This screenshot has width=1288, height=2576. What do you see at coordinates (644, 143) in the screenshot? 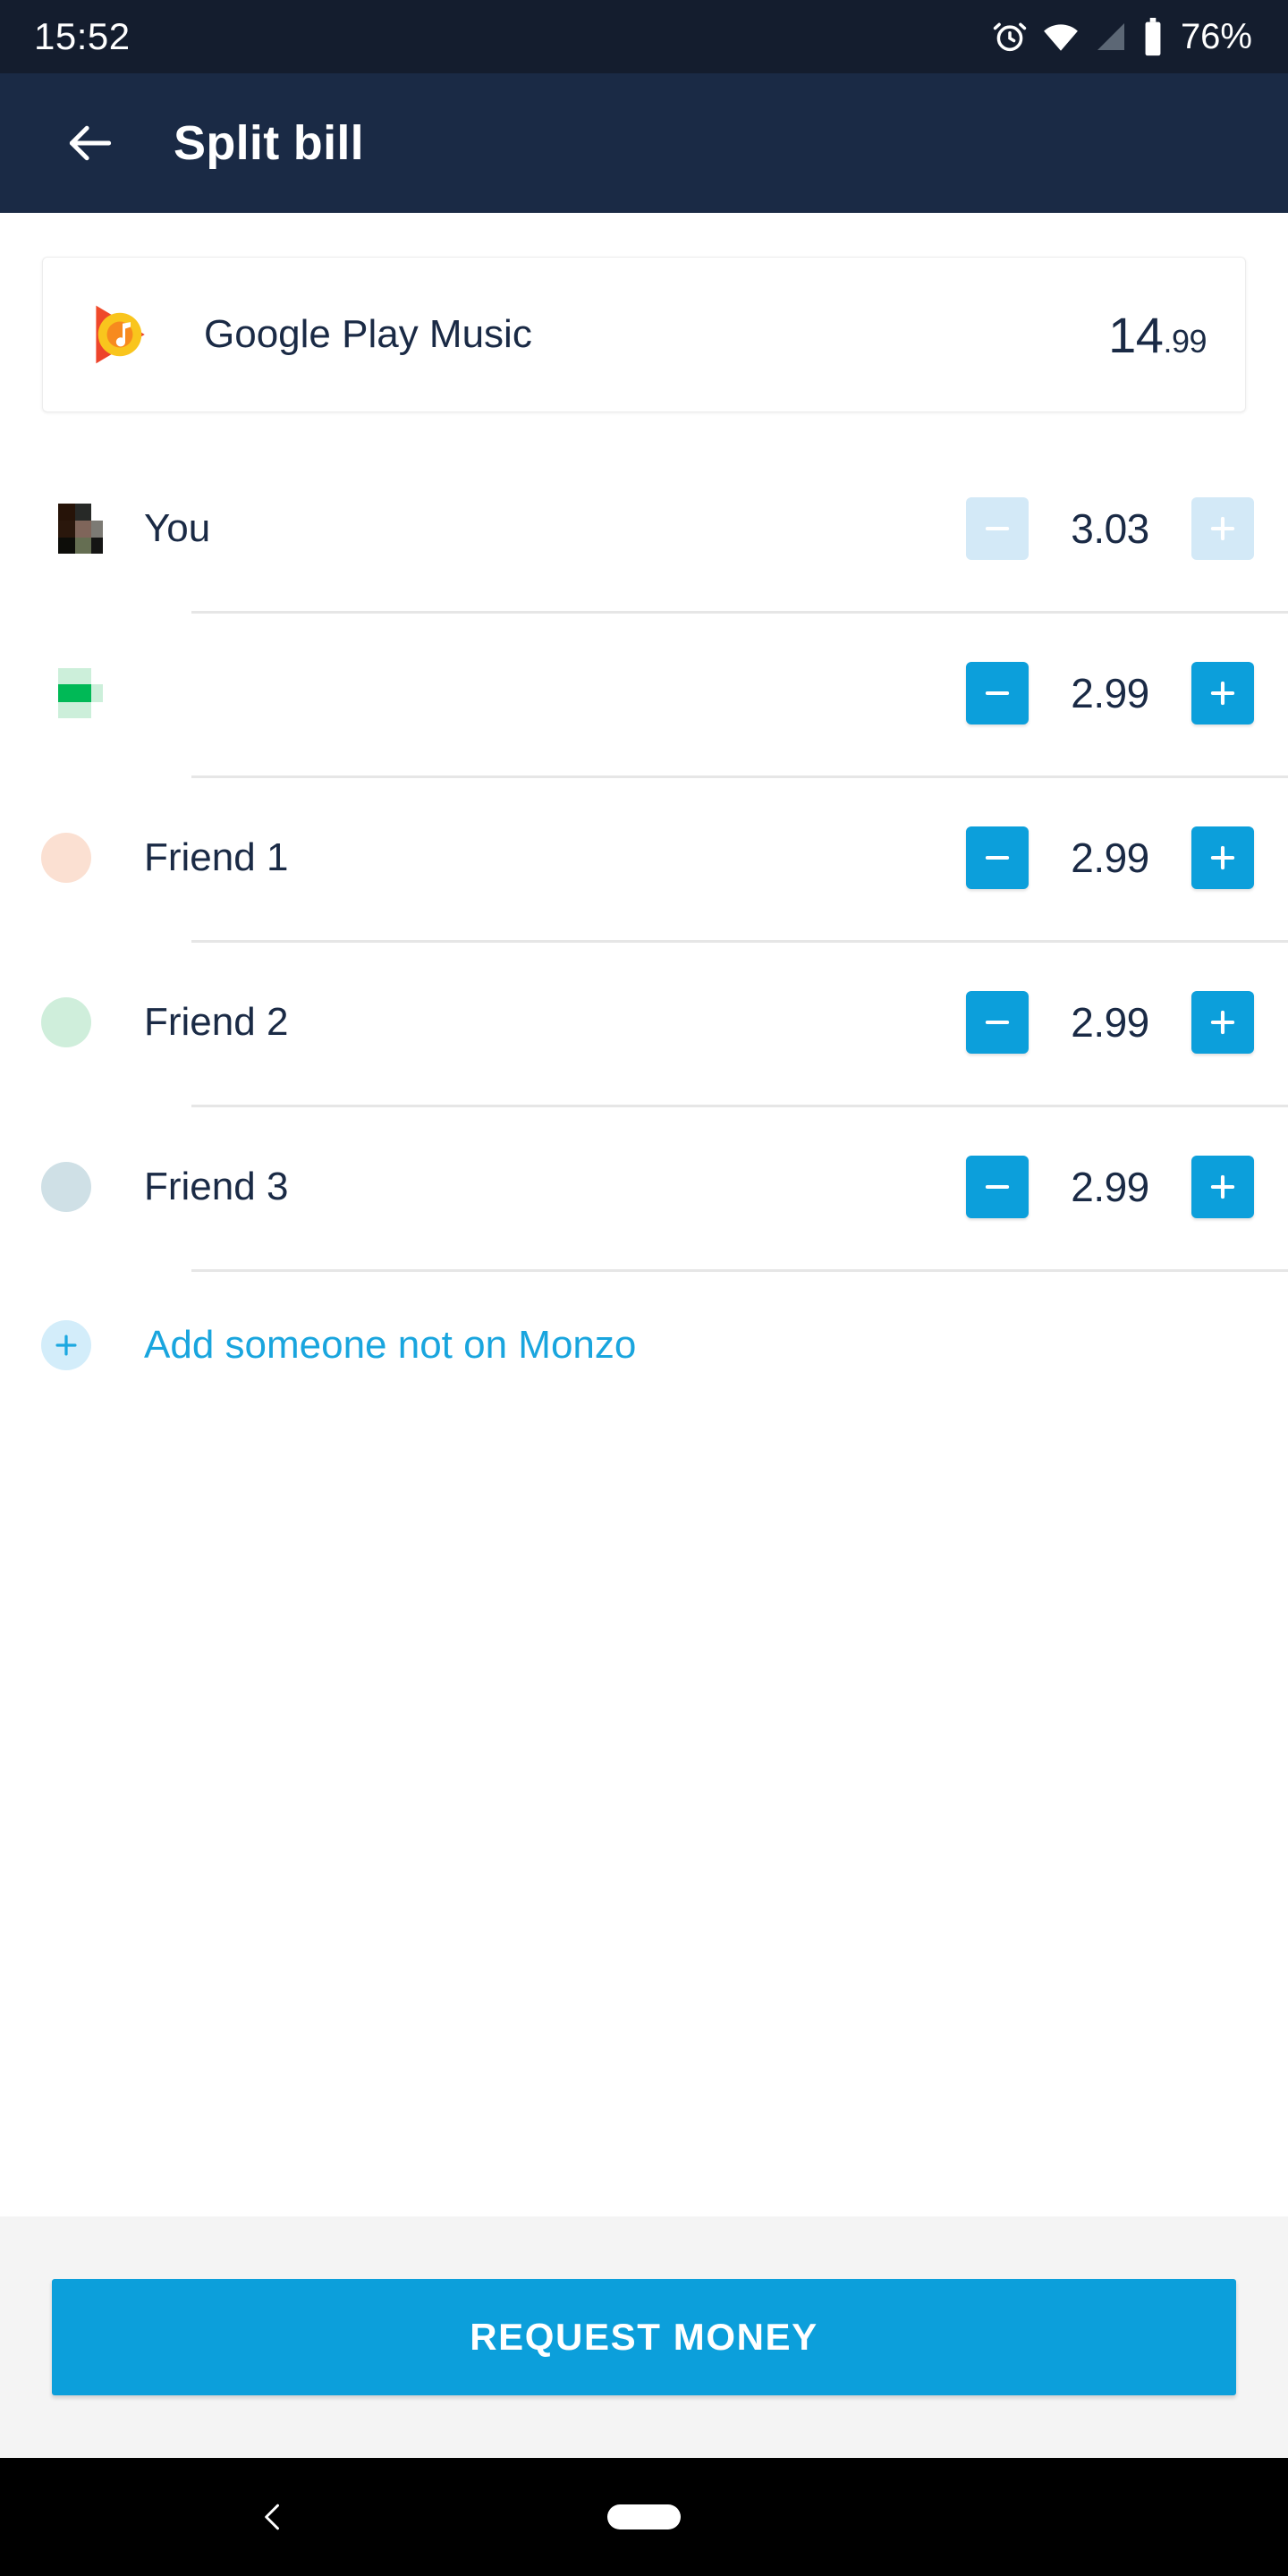
I see `app-bar: Split bill` at bounding box center [644, 143].